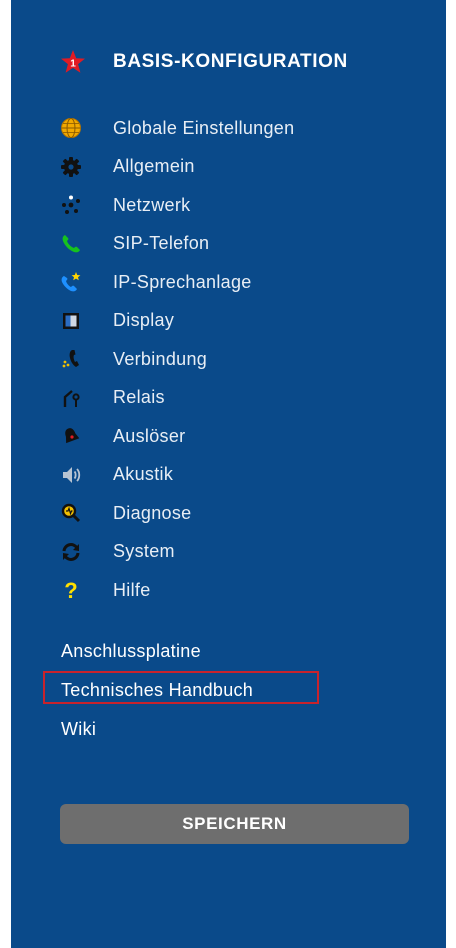 This screenshot has width=456, height=948. Describe the element at coordinates (71, 475) in the screenshot. I see `speaker-icon` at that location.